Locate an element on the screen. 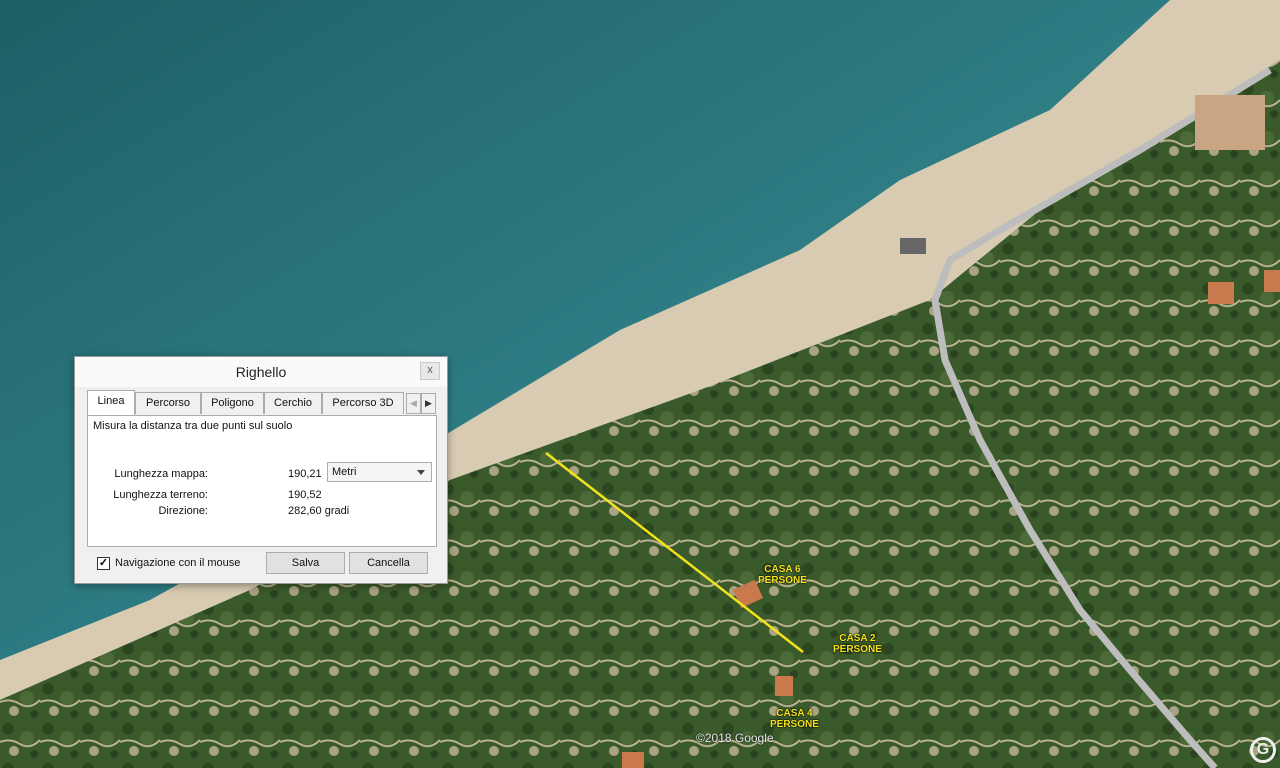 The width and height of the screenshot is (1280, 768). close-button: x is located at coordinates (430, 371).